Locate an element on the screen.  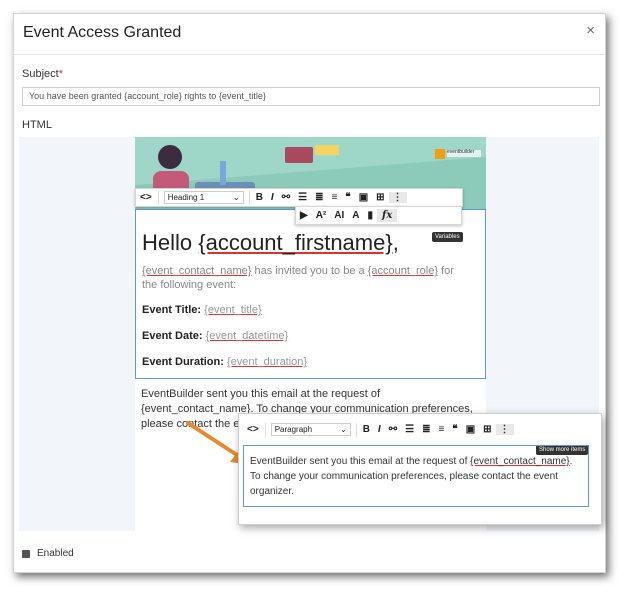
footer-editor-toolbar: <> Paragraph ⌄ B I ⚯ ☰ ≣ ≡ ❝ ▣ ⊞ ⋮ is located at coordinates (407, 429).